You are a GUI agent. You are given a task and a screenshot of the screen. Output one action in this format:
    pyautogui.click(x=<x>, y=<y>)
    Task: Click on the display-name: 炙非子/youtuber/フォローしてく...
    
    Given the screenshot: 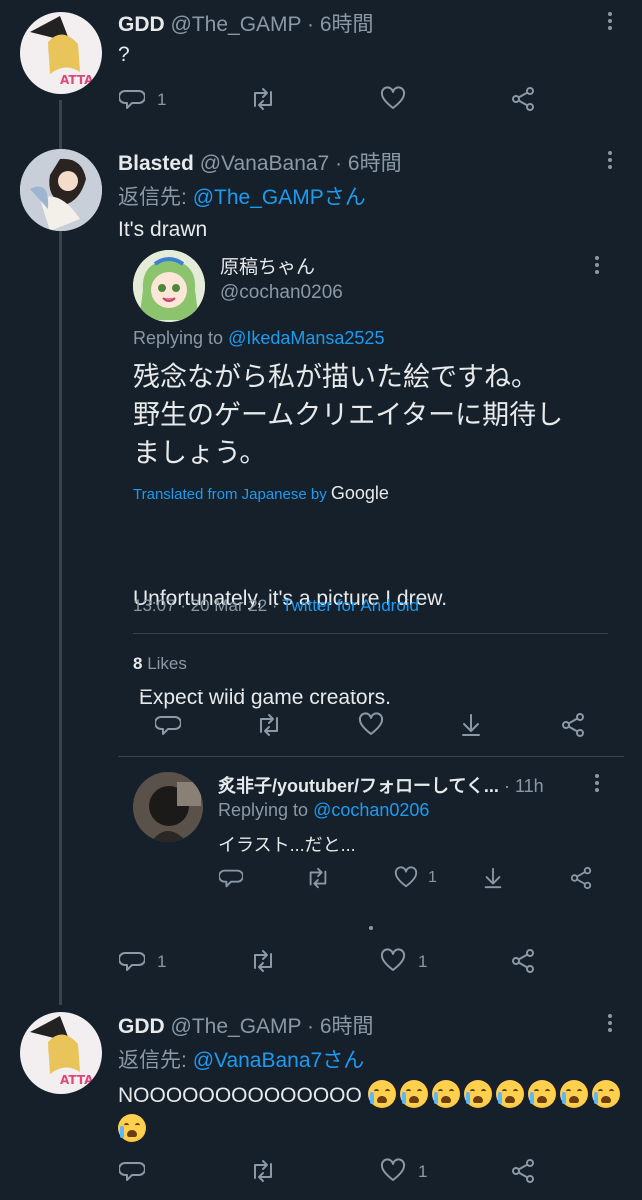 What is the action you would take?
    pyautogui.click(x=358, y=786)
    